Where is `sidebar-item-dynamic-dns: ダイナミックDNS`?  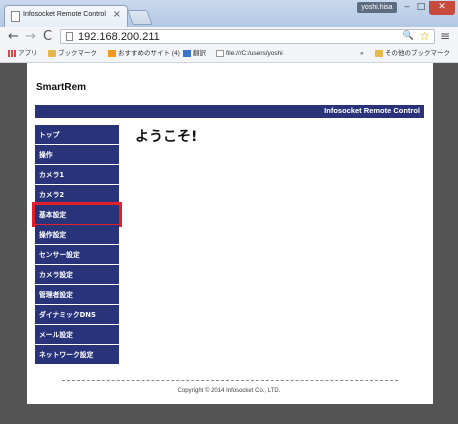
sidebar-item-dynamic-dns: ダイナミックDNS is located at coordinates (77, 314).